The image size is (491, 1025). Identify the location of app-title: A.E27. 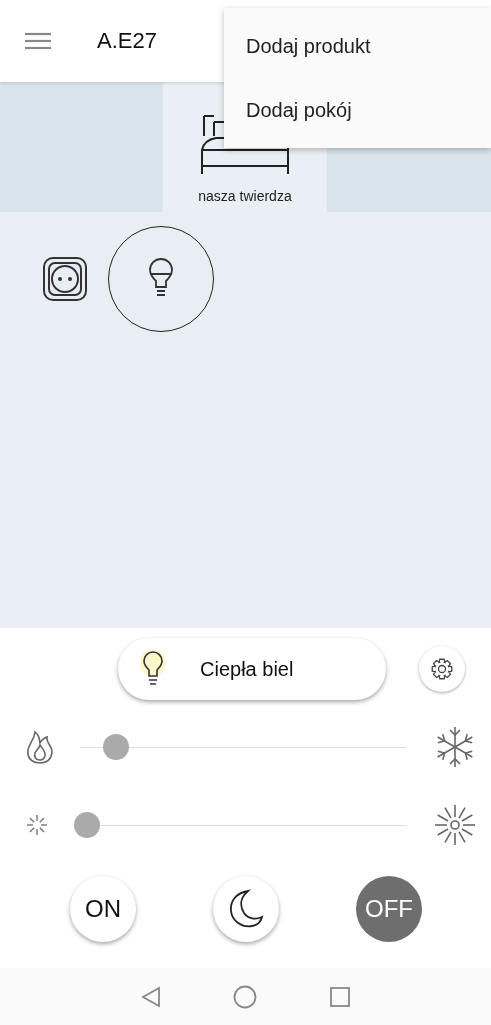
(127, 41).